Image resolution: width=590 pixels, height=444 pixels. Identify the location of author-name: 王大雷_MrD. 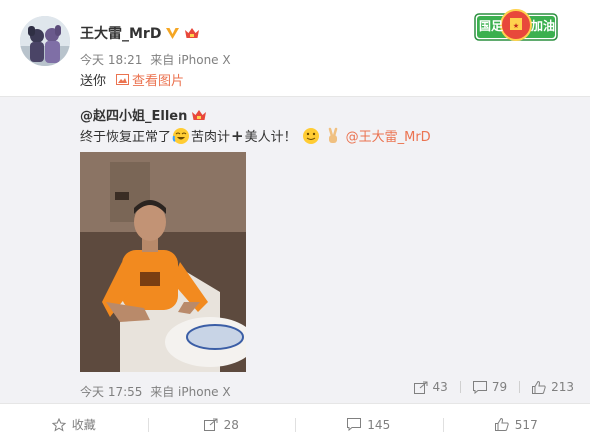
(120, 33).